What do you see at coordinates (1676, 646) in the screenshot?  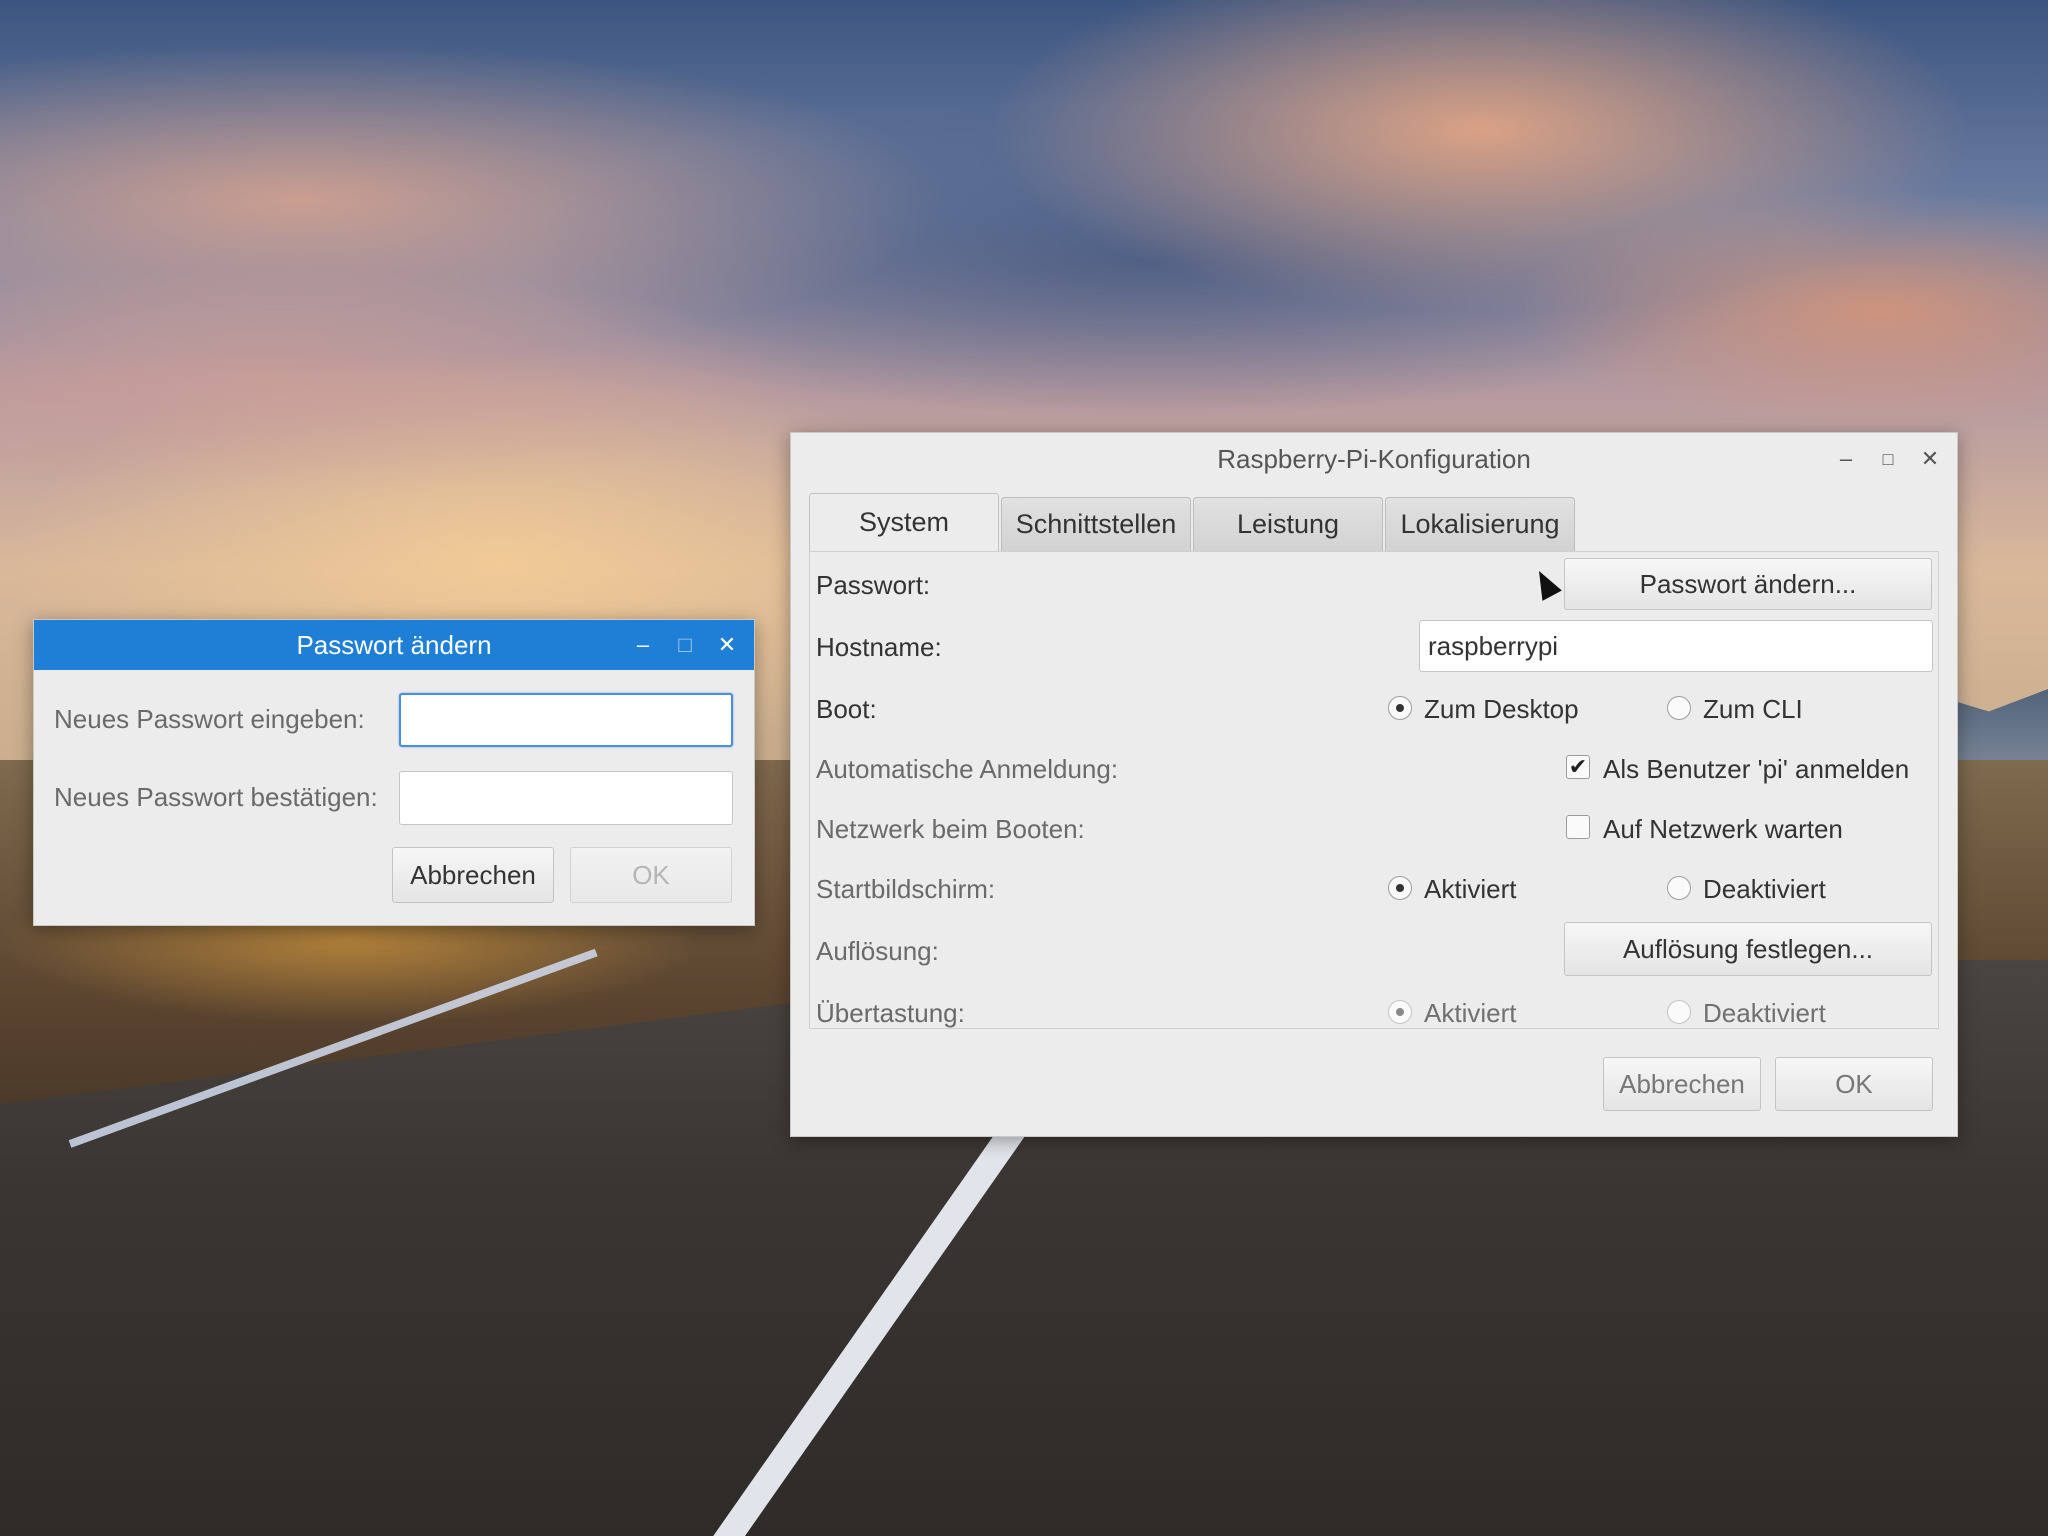 I see `hostname-input: raspberrypi` at bounding box center [1676, 646].